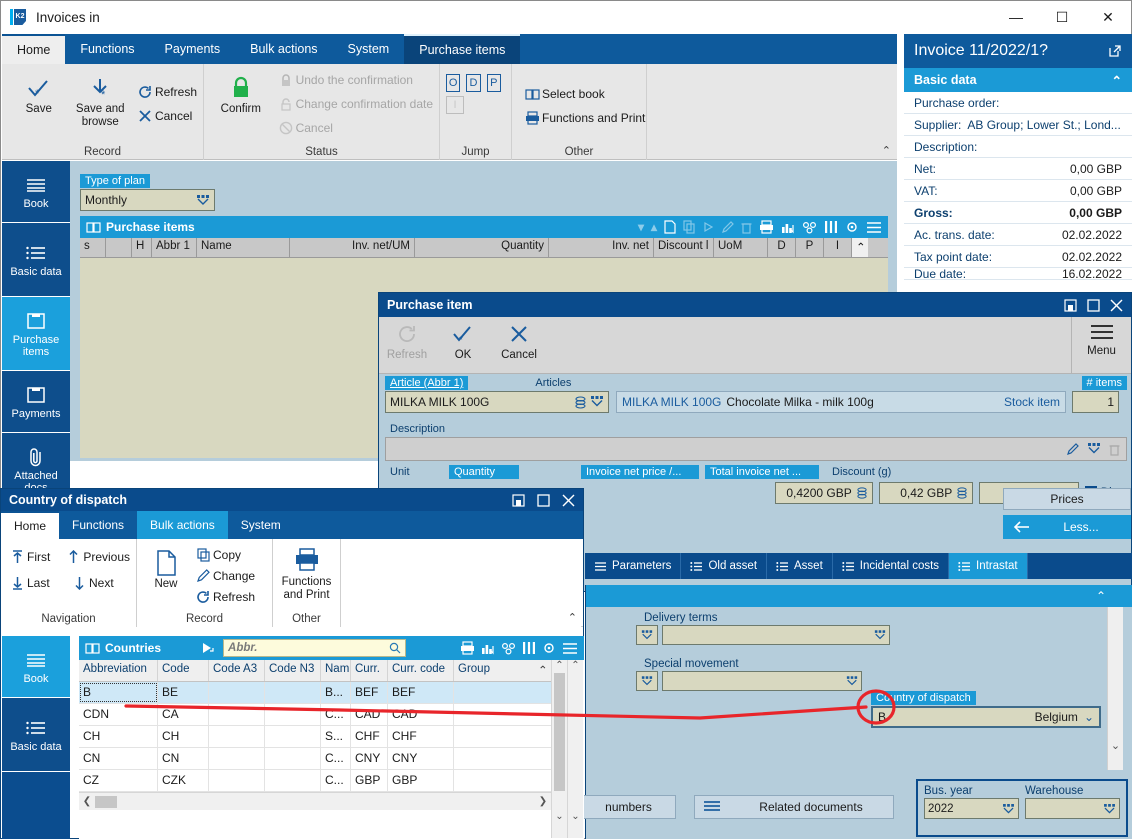 The image size is (1132, 839). Describe the element at coordinates (670, 227) in the screenshot. I see `new-icon` at that location.